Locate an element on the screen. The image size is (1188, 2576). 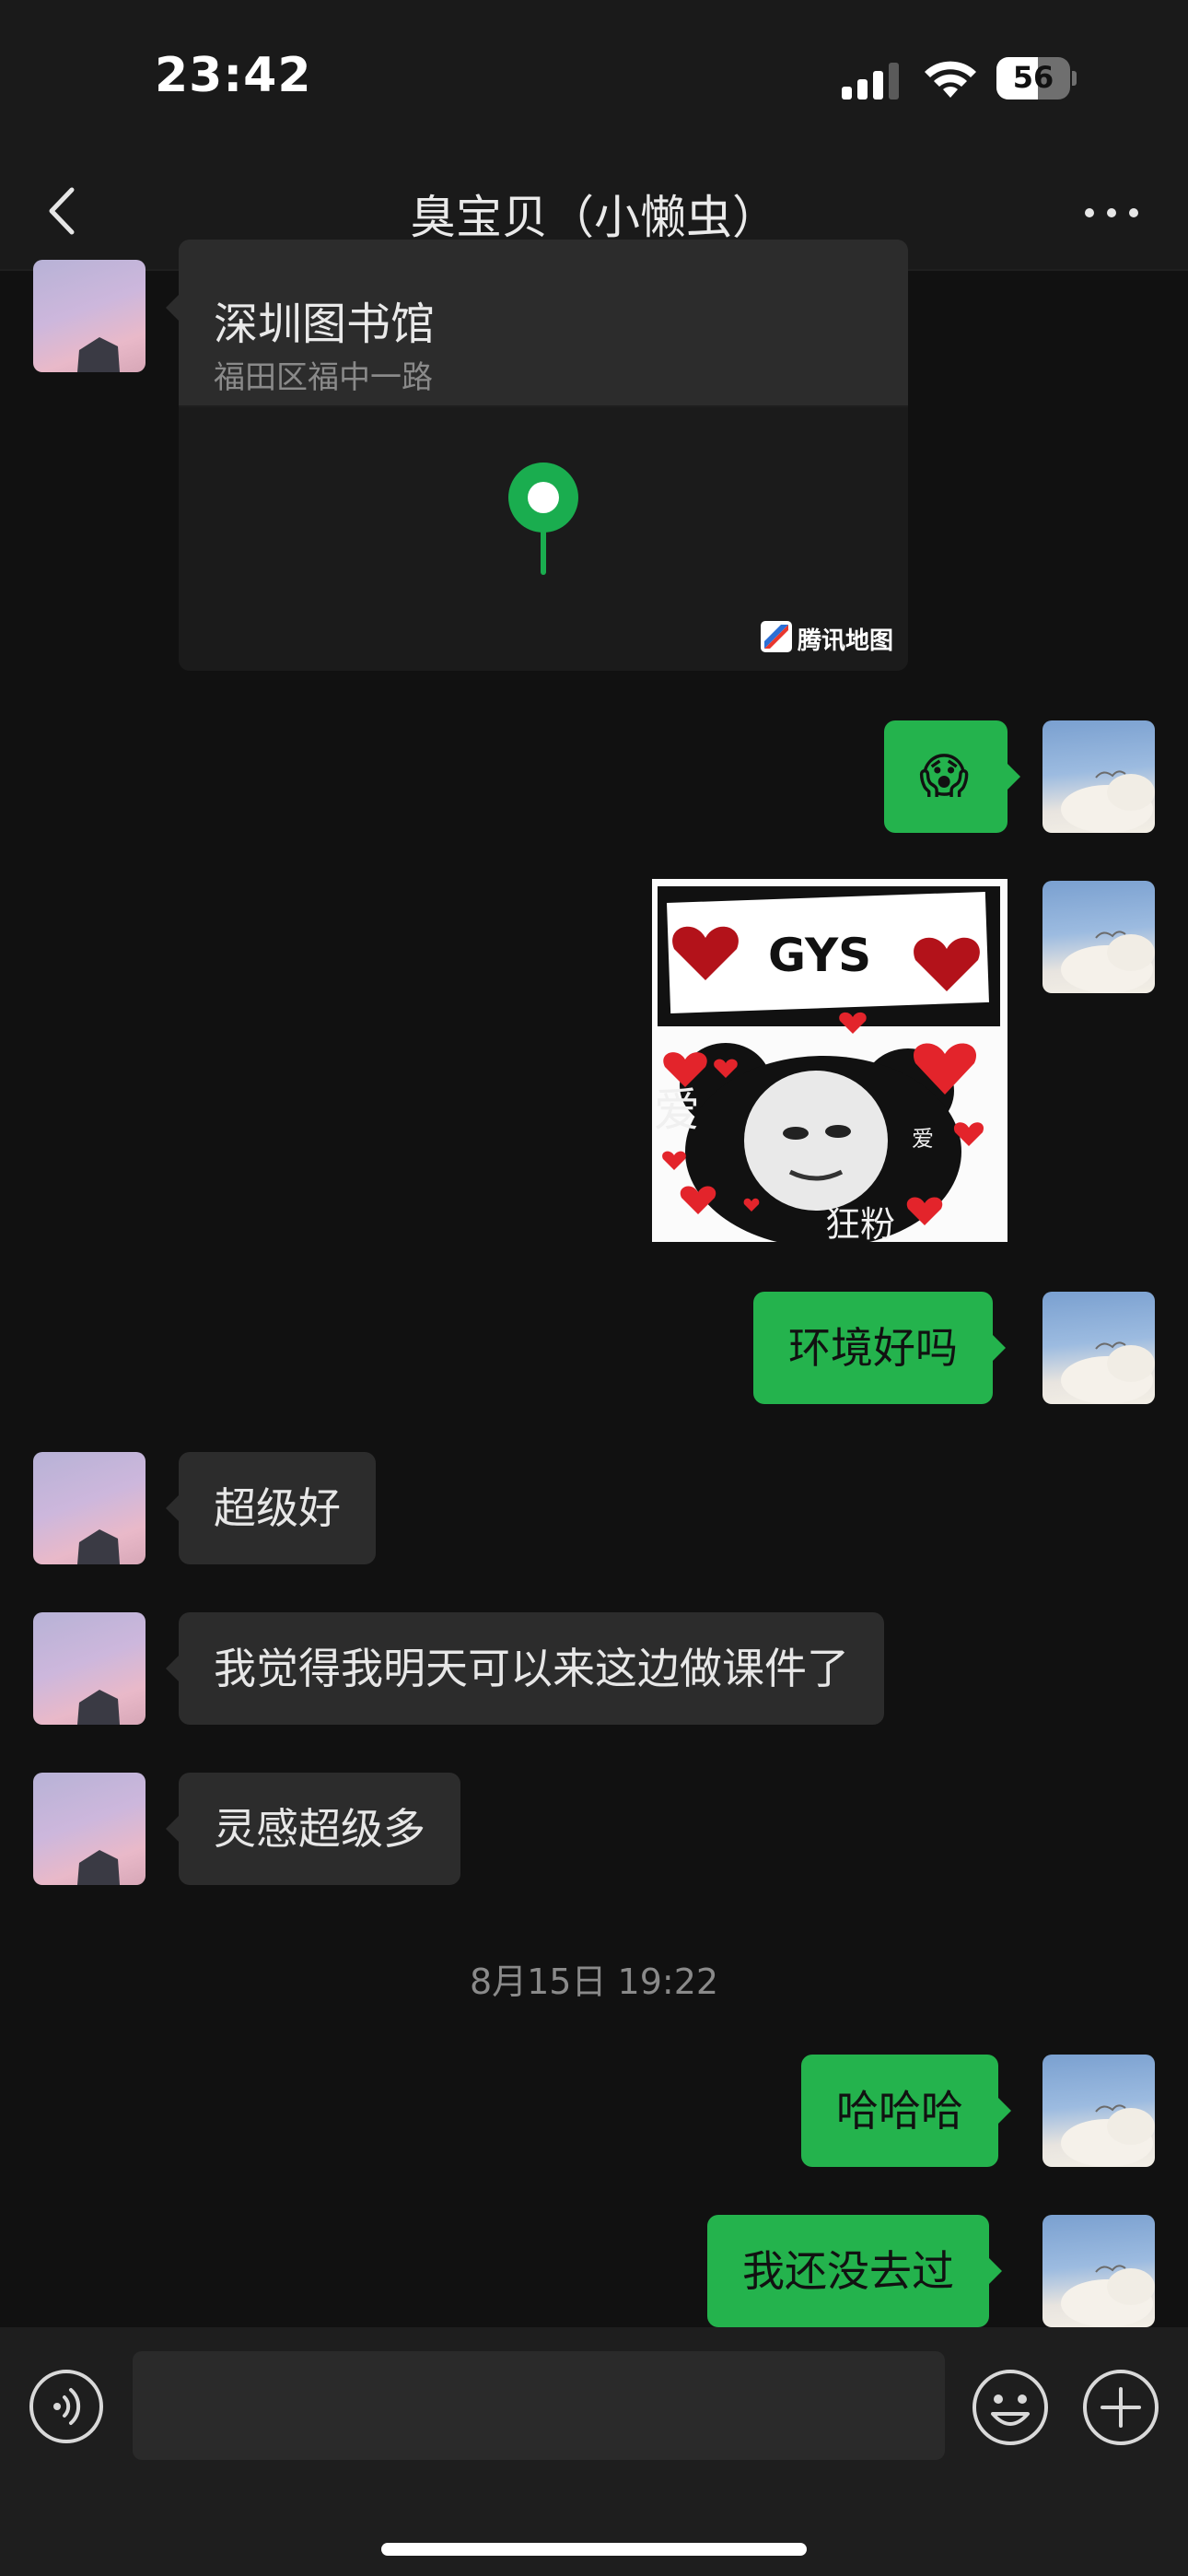
sticker-left-text: 爱 is located at coordinates (677, 1110).